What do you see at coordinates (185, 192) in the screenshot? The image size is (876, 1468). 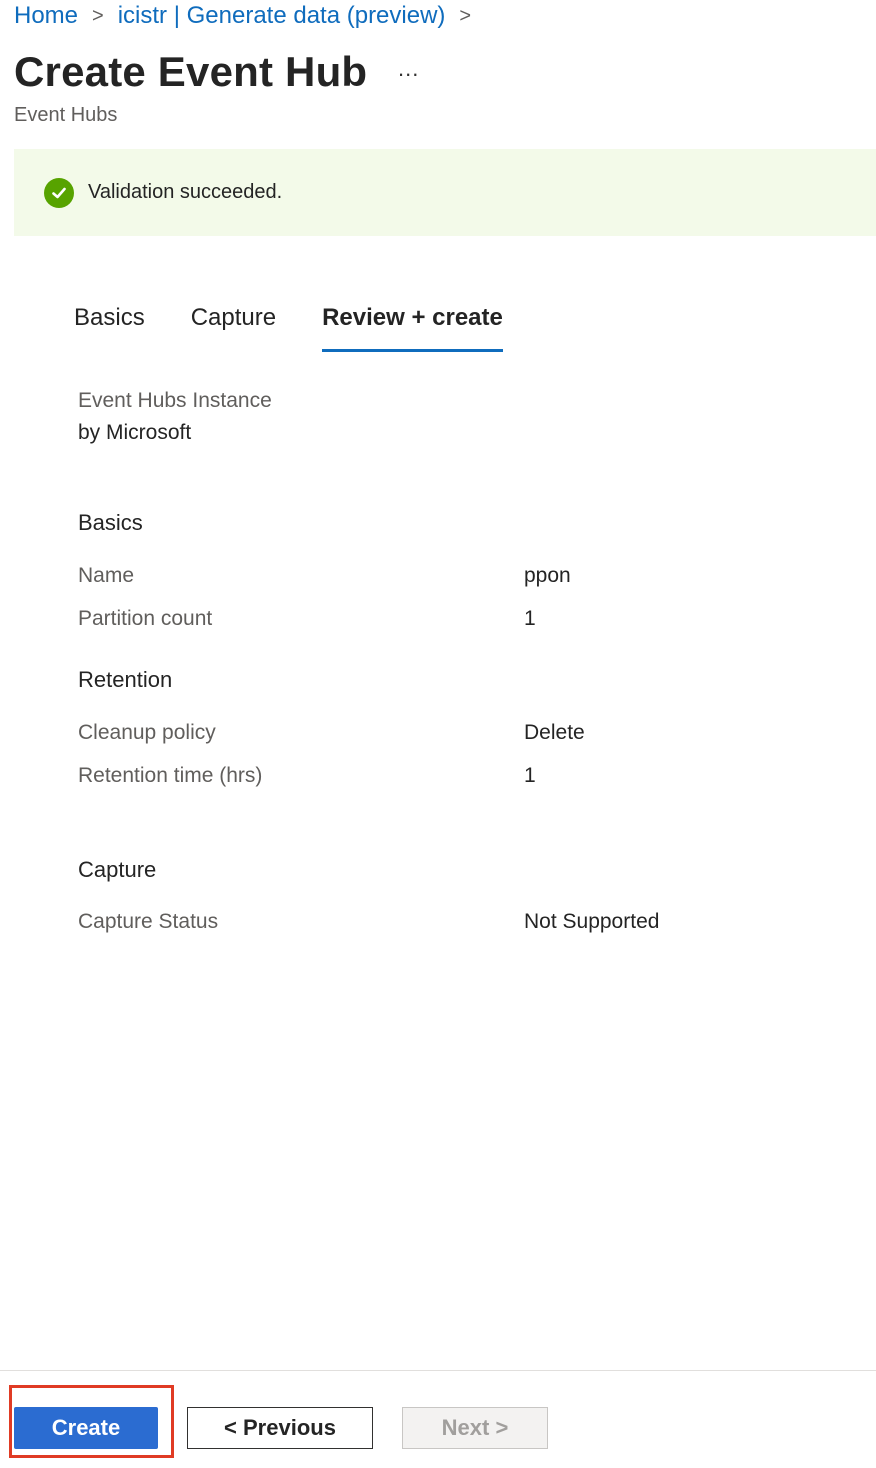 I see `validation-message: Validation succeeded.` at bounding box center [185, 192].